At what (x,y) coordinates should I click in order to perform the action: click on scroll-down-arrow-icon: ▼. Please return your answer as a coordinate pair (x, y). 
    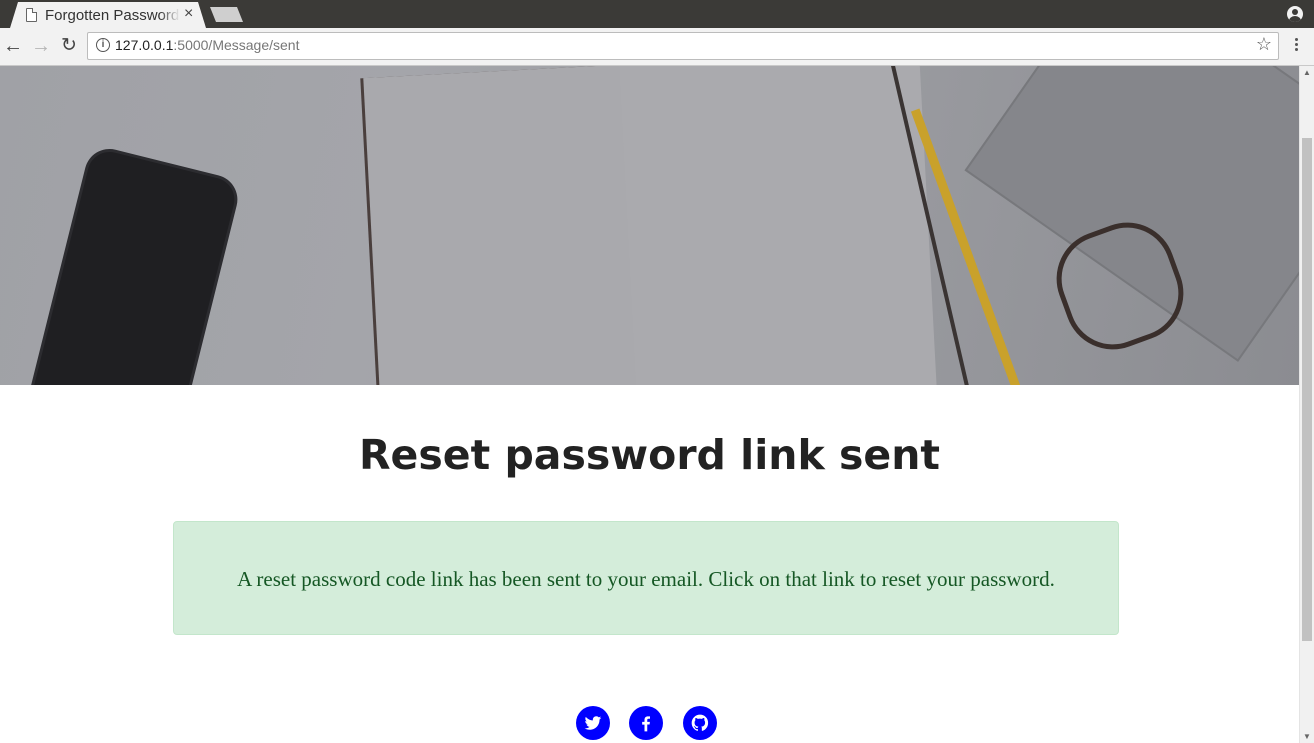
    Looking at the image, I should click on (1307, 736).